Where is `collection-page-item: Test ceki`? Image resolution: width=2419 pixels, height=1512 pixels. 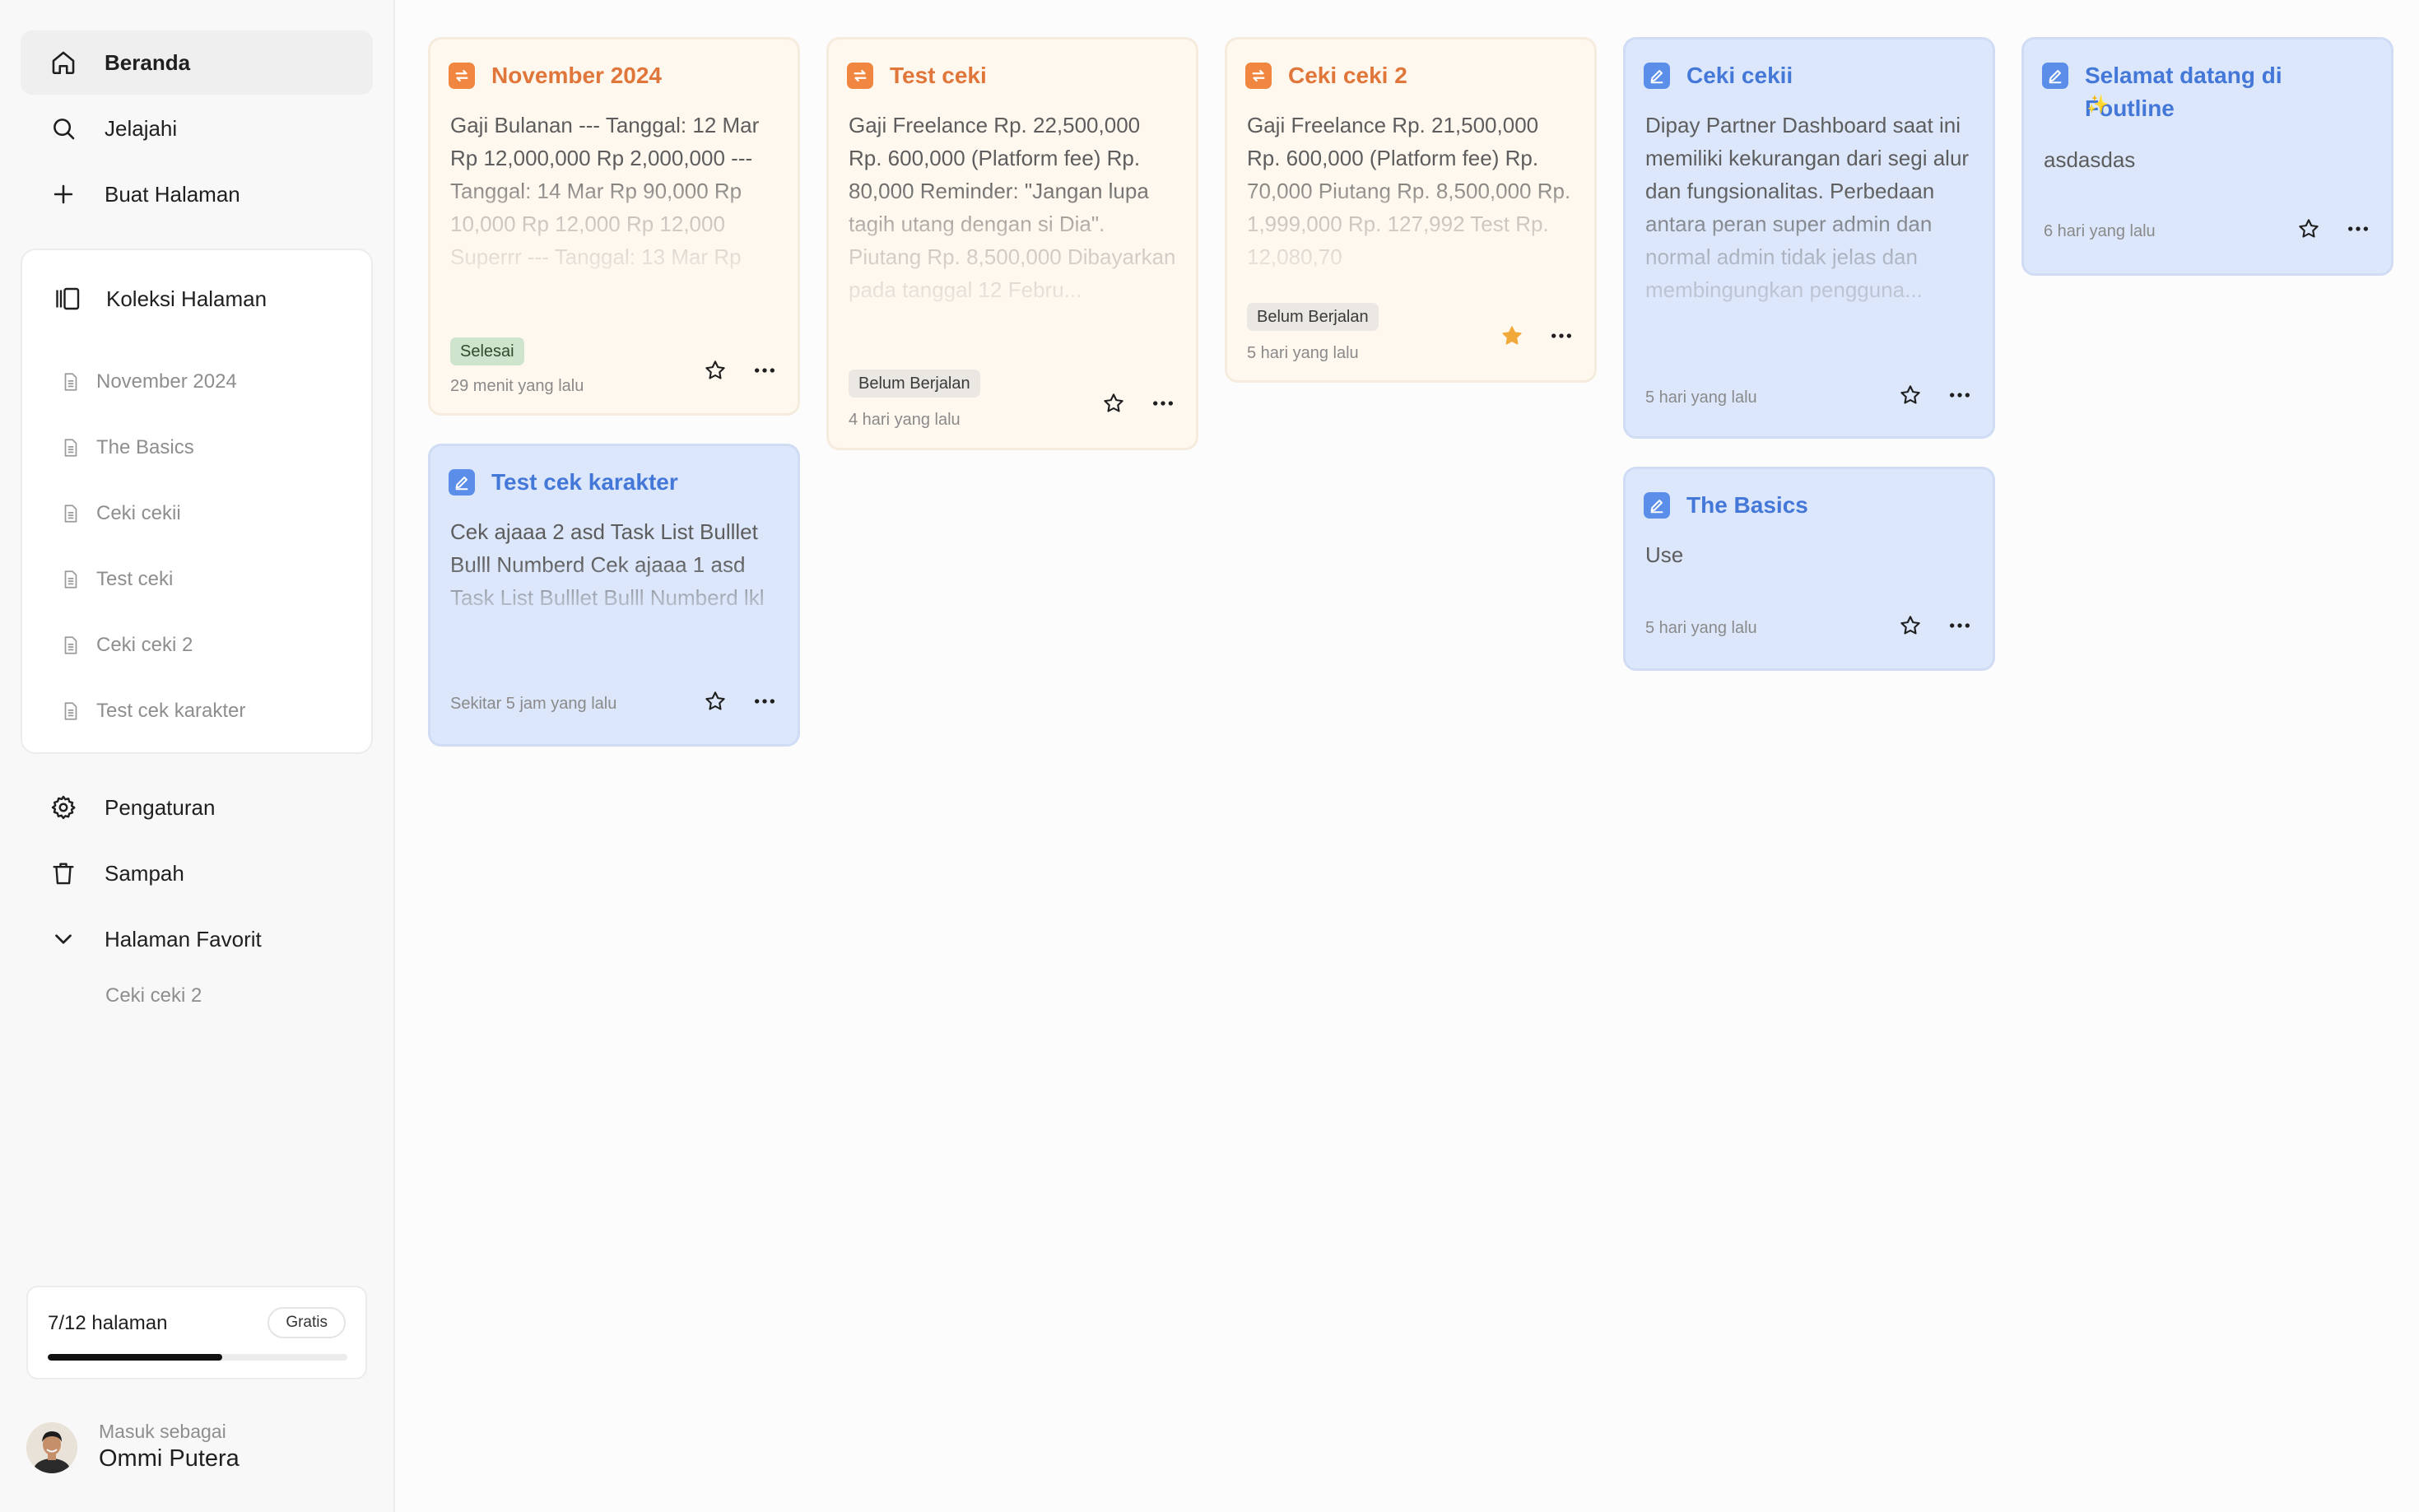
collection-page-item: Test ceki is located at coordinates (197, 579).